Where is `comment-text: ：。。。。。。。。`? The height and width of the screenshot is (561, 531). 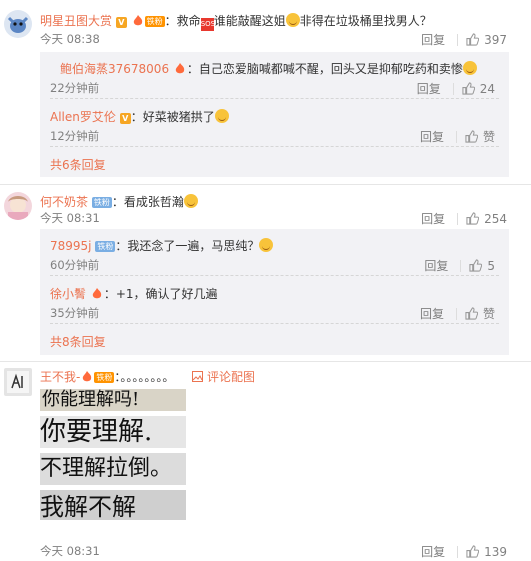
comment-text: ：。。。。。。。。 is located at coordinates (144, 377).